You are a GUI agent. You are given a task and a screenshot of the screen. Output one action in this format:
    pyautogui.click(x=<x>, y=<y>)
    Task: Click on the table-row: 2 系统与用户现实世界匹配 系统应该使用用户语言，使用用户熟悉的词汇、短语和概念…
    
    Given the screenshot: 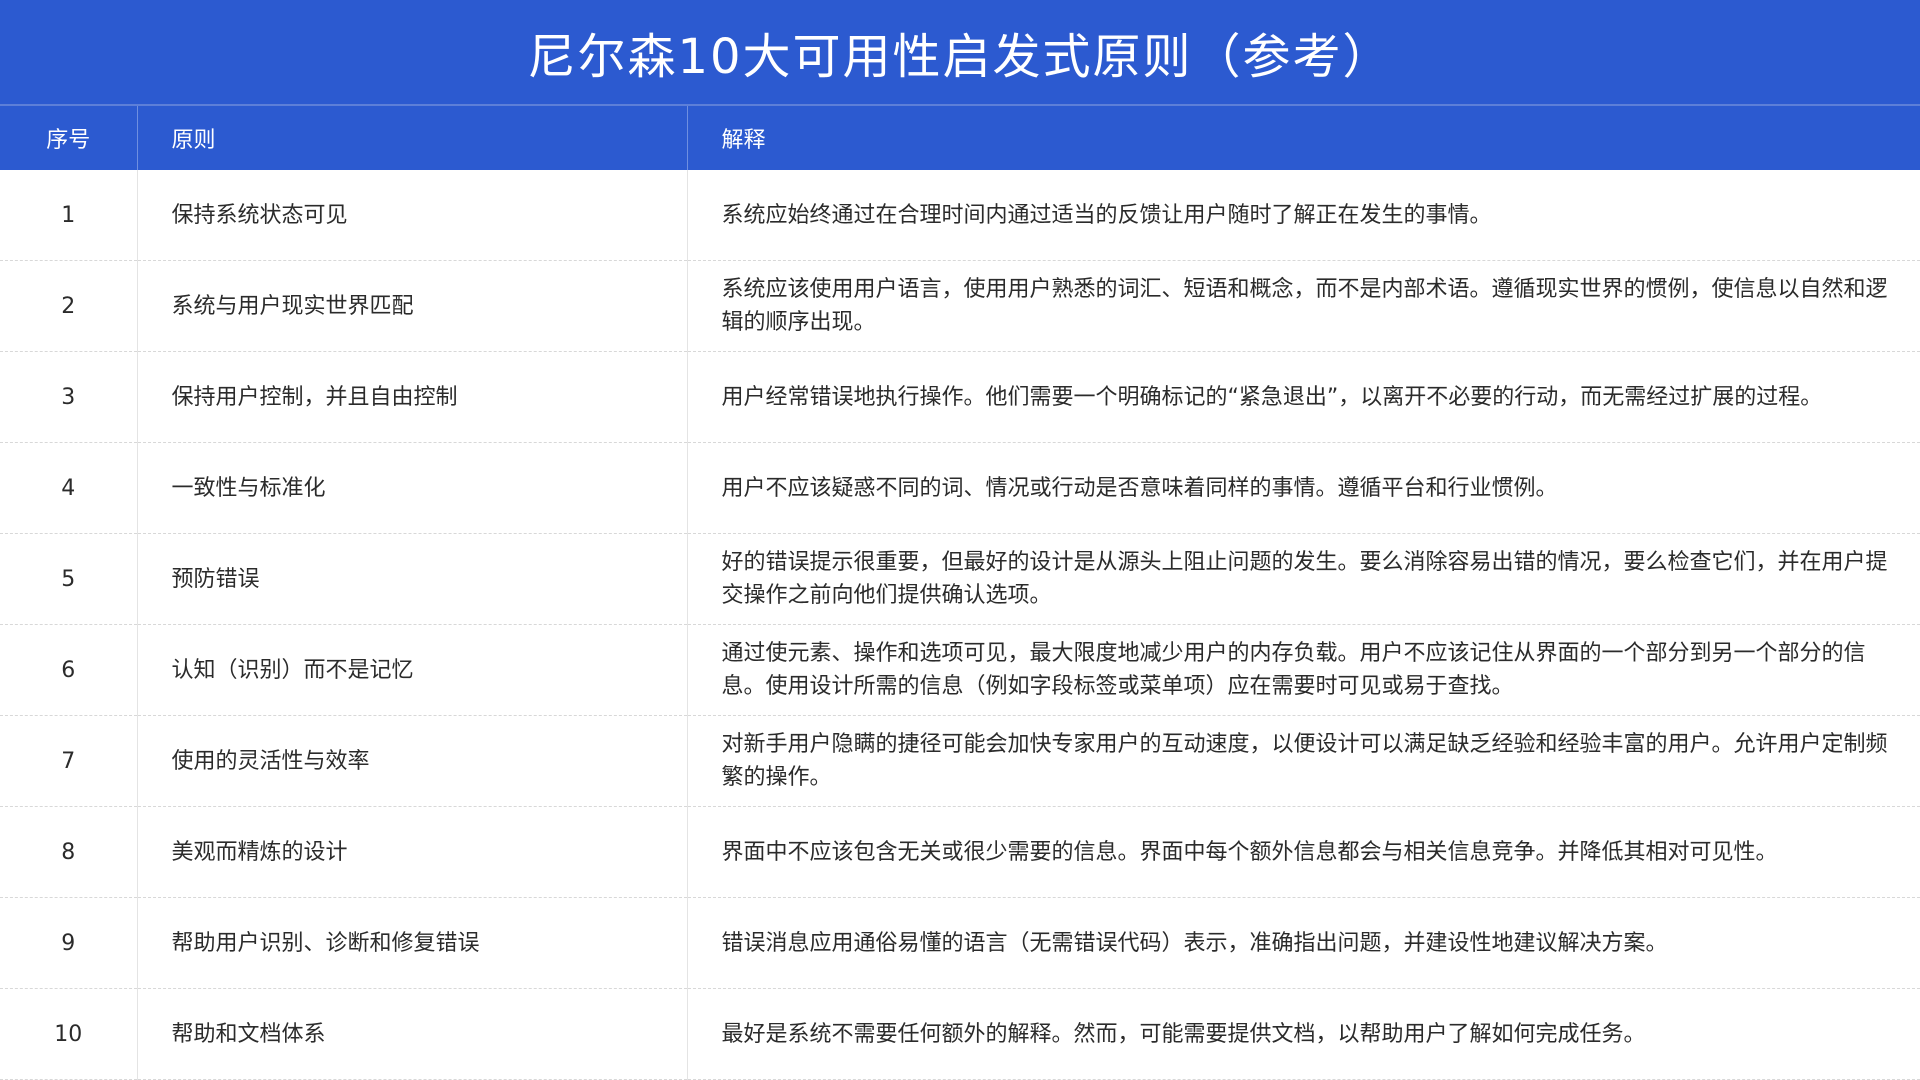 What is the action you would take?
    pyautogui.click(x=960, y=306)
    